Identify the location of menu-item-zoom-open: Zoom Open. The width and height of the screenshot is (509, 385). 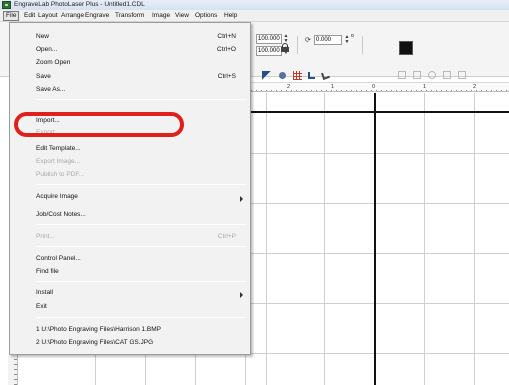
(53, 63).